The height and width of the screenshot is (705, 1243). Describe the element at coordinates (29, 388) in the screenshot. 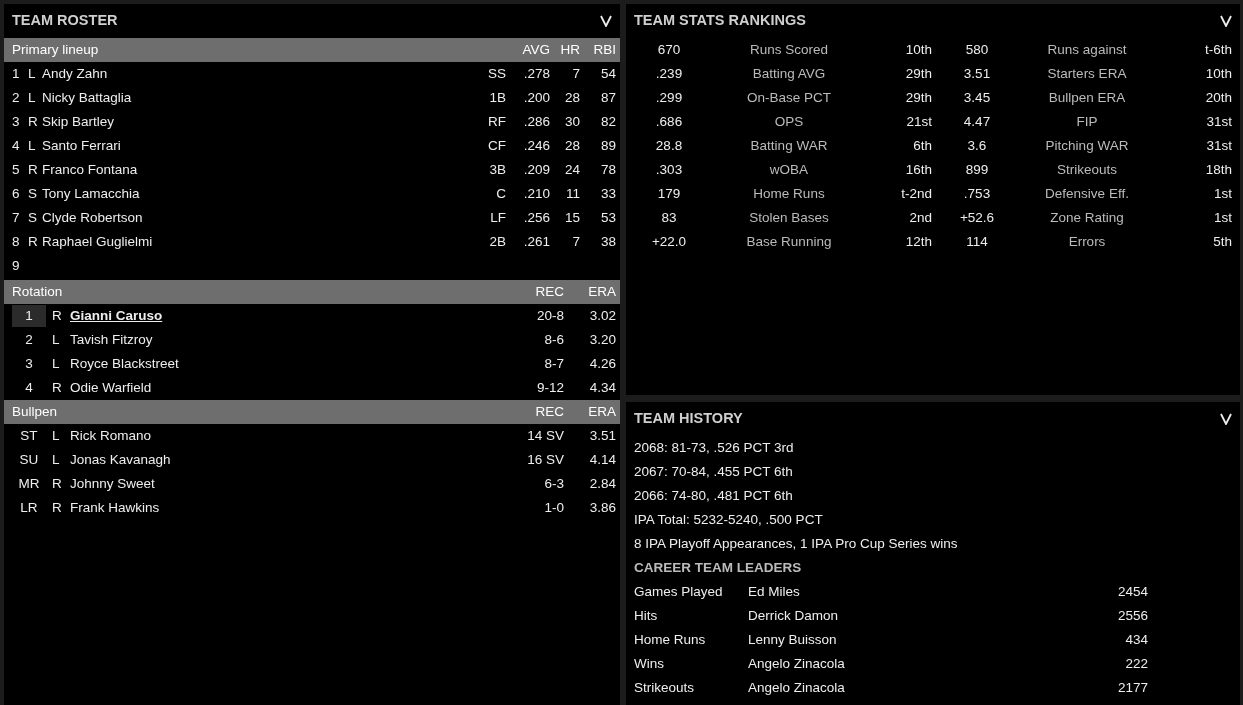

I see `slot-cell: 4` at that location.